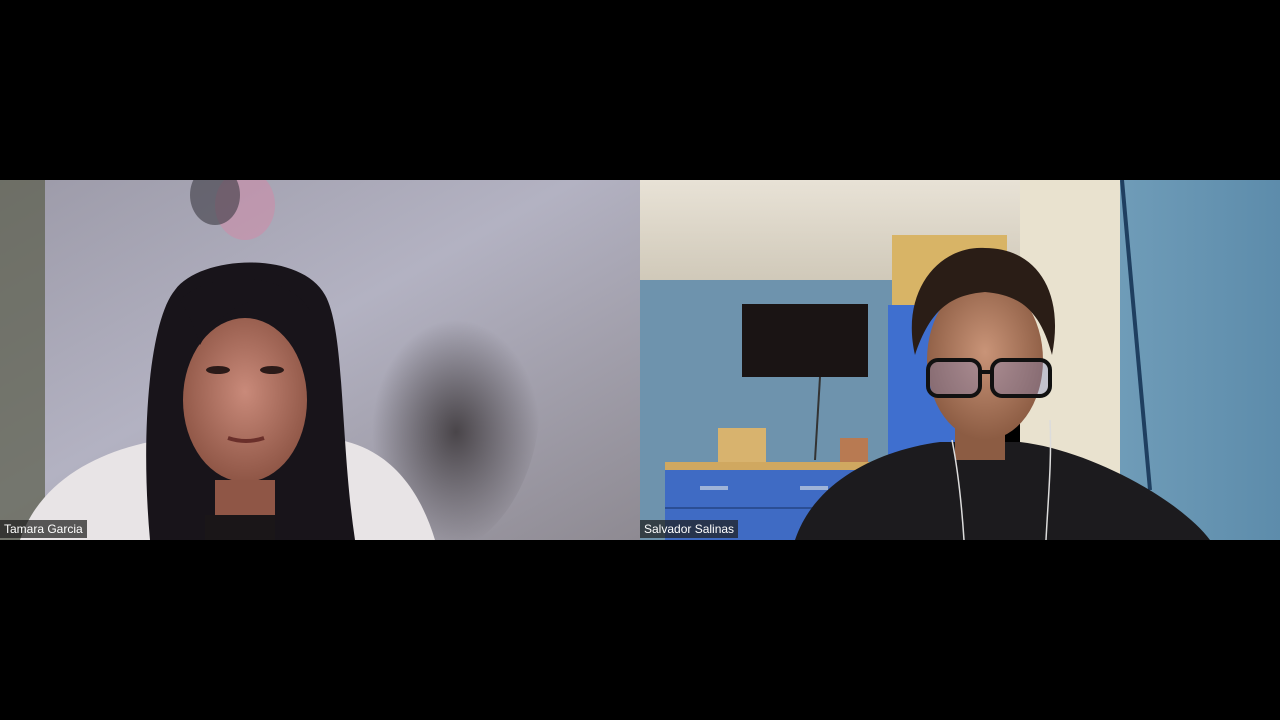 The image size is (1280, 720). What do you see at coordinates (43, 529) in the screenshot?
I see `participant-name-label: Tamara Garcia` at bounding box center [43, 529].